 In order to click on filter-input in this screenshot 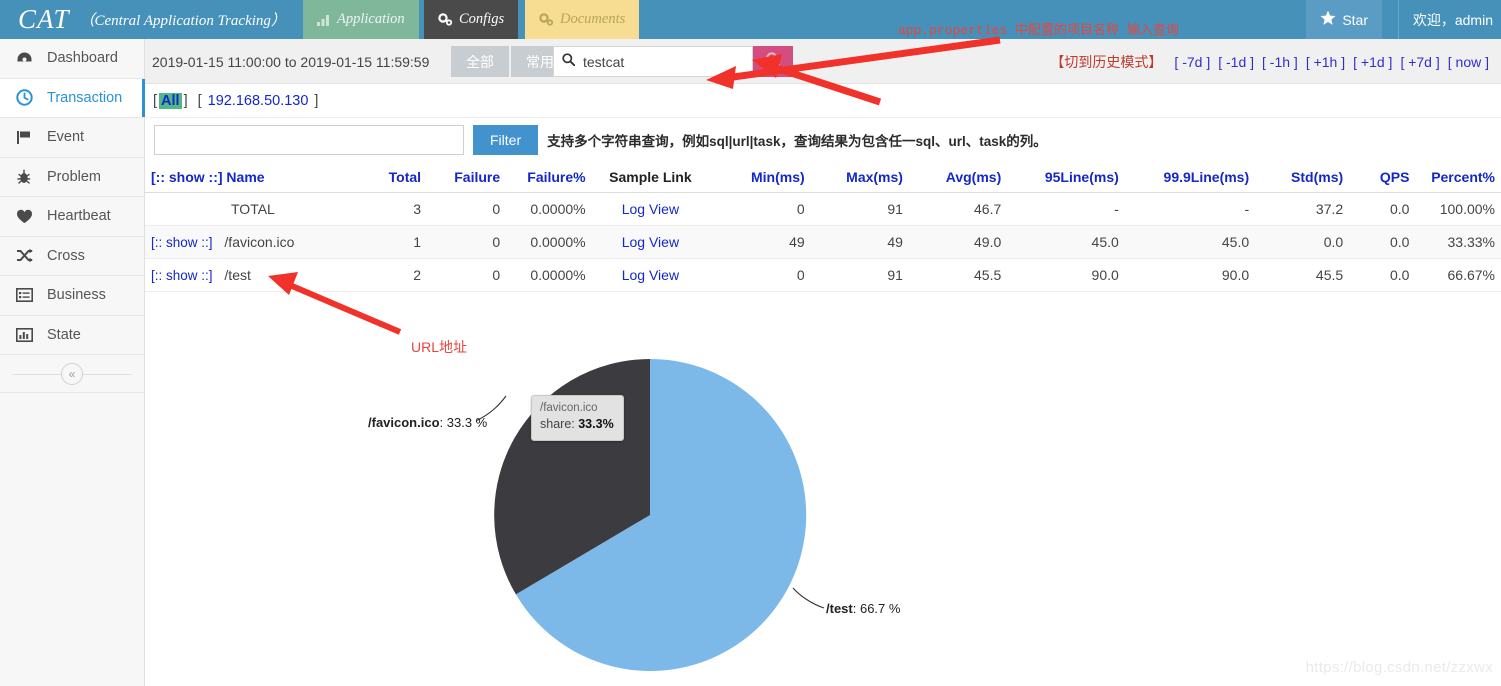, I will do `click(309, 140)`.